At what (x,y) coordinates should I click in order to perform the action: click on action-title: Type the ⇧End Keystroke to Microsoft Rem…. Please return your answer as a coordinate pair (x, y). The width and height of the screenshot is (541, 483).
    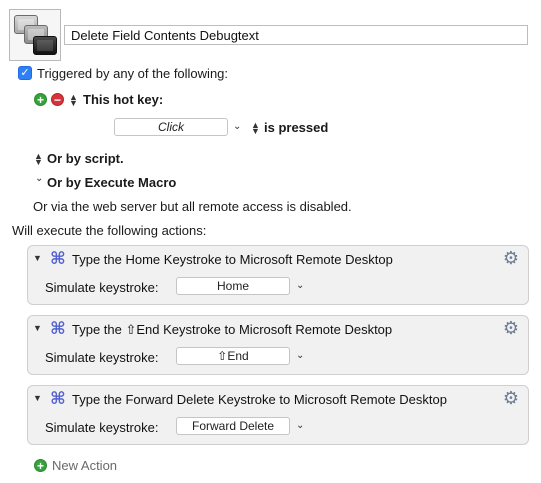
    Looking at the image, I should click on (232, 330).